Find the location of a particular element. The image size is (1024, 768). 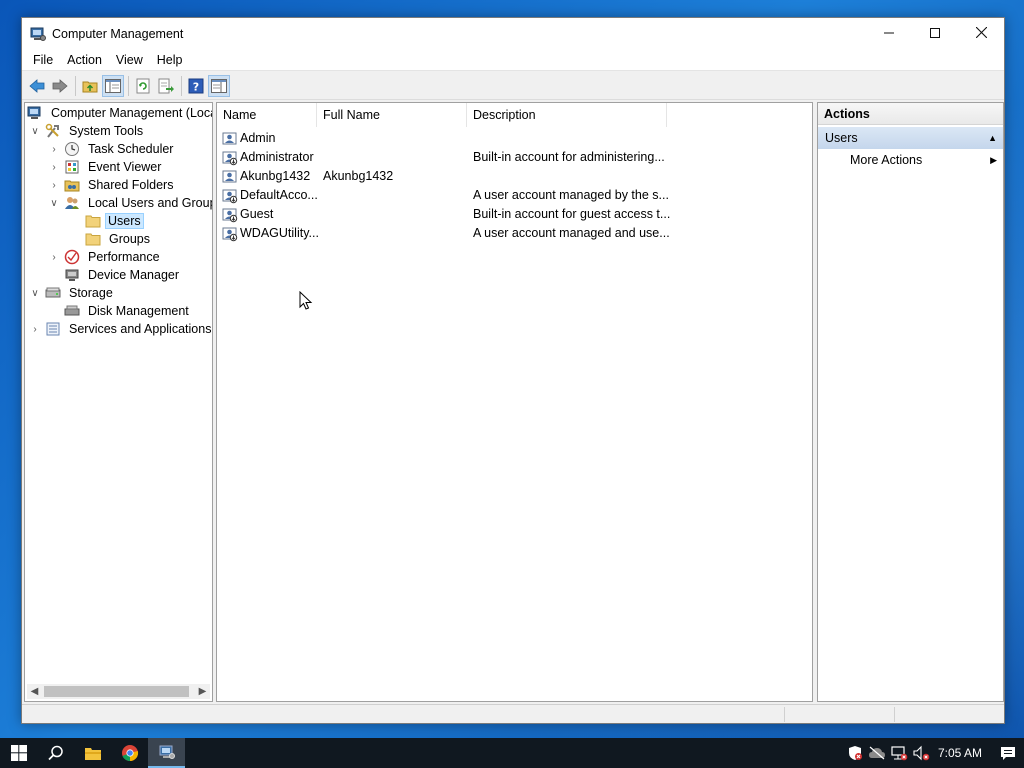

taskbar-clock: 7:05 AM is located at coordinates (962, 753).